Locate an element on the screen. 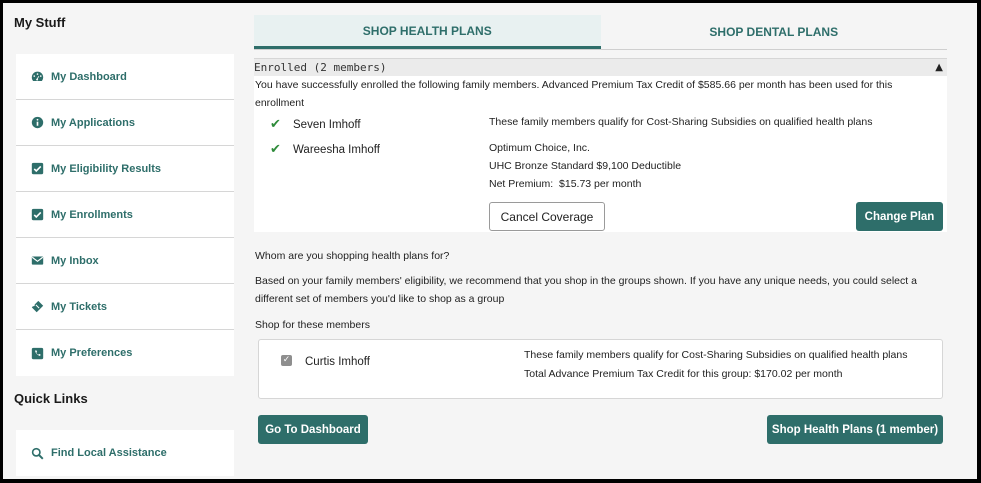 This screenshot has height=483, width=981. enrolled-message-line2: enrollment is located at coordinates (280, 103).